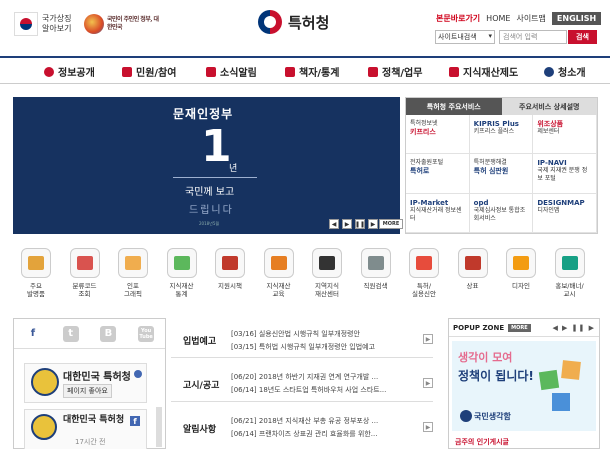  What do you see at coordinates (565, 213) in the screenshot?
I see `service-designmap: DESIGNMAP 디자인맵` at bounding box center [565, 213].